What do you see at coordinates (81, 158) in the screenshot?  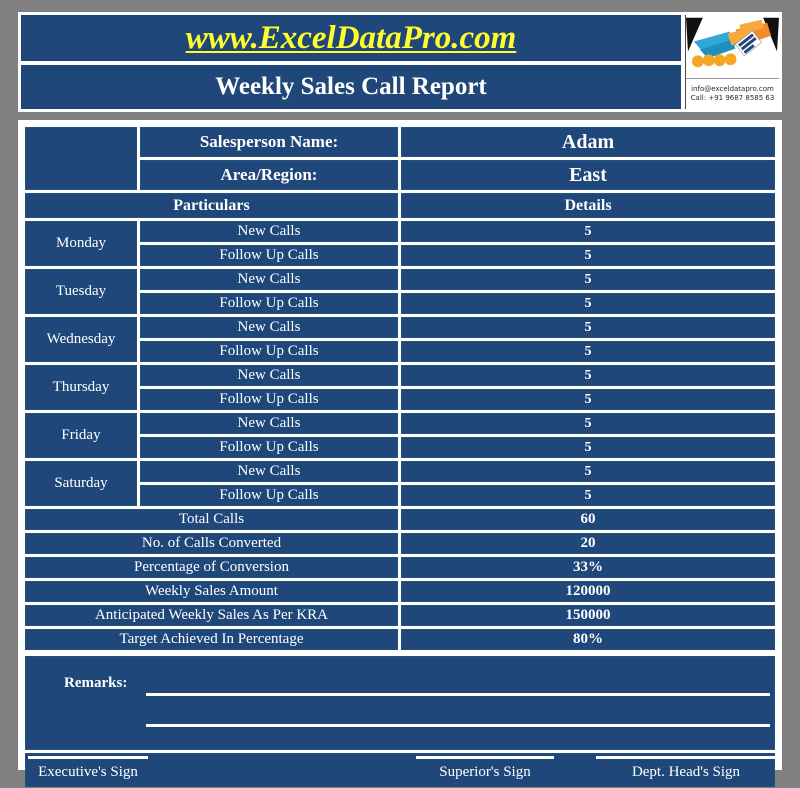 I see `header-spacer-cell` at bounding box center [81, 158].